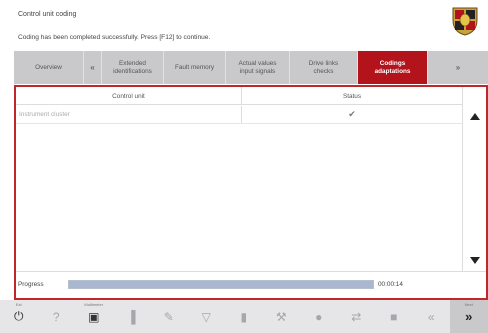  Describe the element at coordinates (352, 114) in the screenshot. I see `status-check-icon: ✔` at that location.